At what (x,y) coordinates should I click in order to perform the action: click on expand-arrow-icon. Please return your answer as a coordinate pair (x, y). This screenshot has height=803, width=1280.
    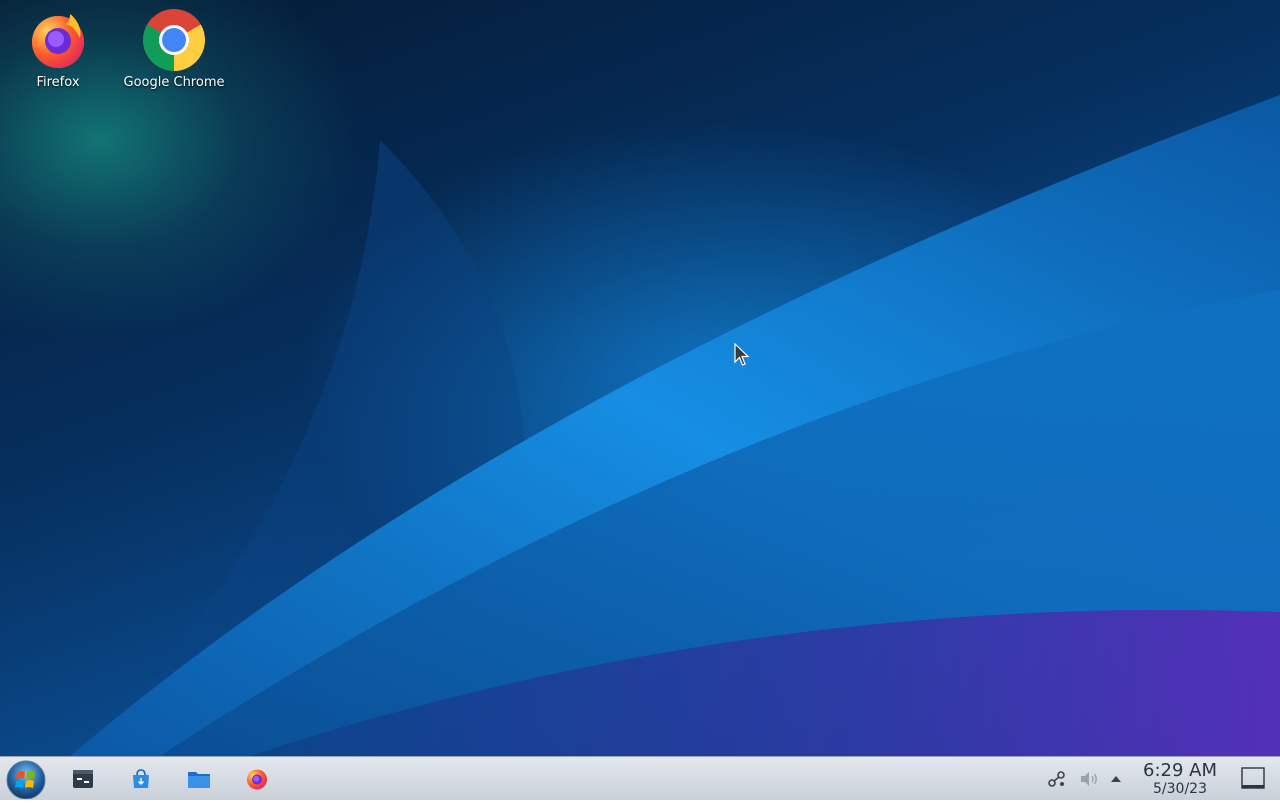
    Looking at the image, I should click on (1116, 779).